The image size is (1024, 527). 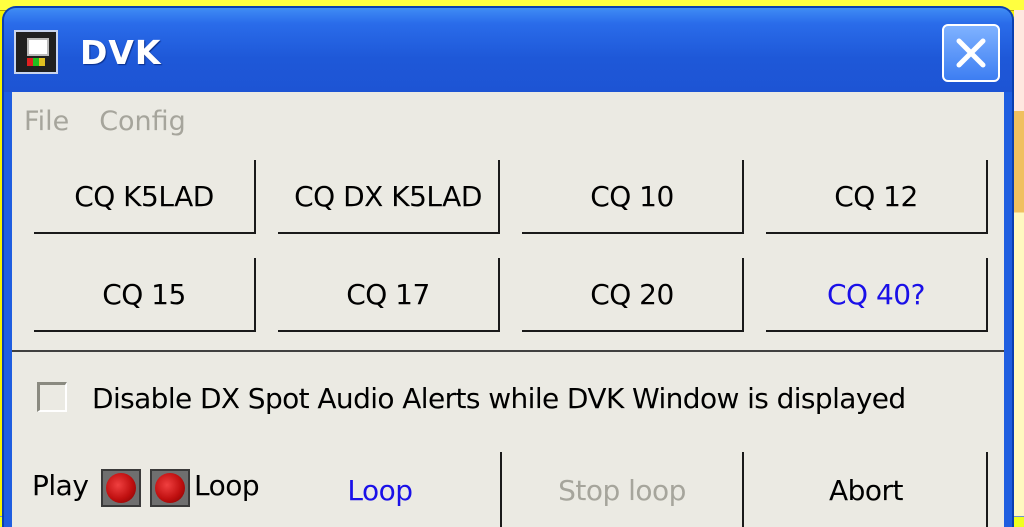 I want to click on play-indicator-icon, so click(x=121, y=488).